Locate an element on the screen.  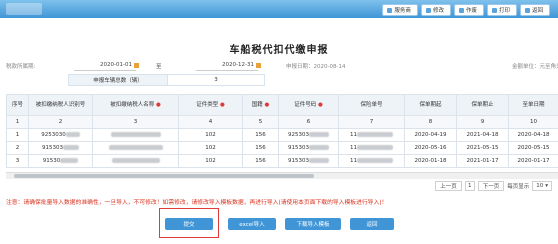
period-start-input: 2020-01-01 is located at coordinates (105, 65).